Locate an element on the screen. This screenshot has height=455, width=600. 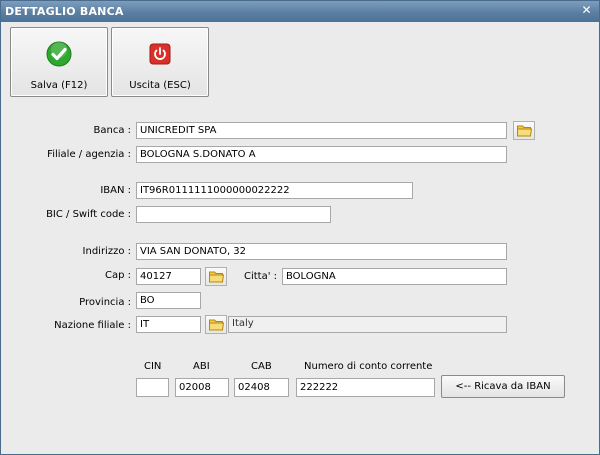
power-icon is located at coordinates (160, 54).